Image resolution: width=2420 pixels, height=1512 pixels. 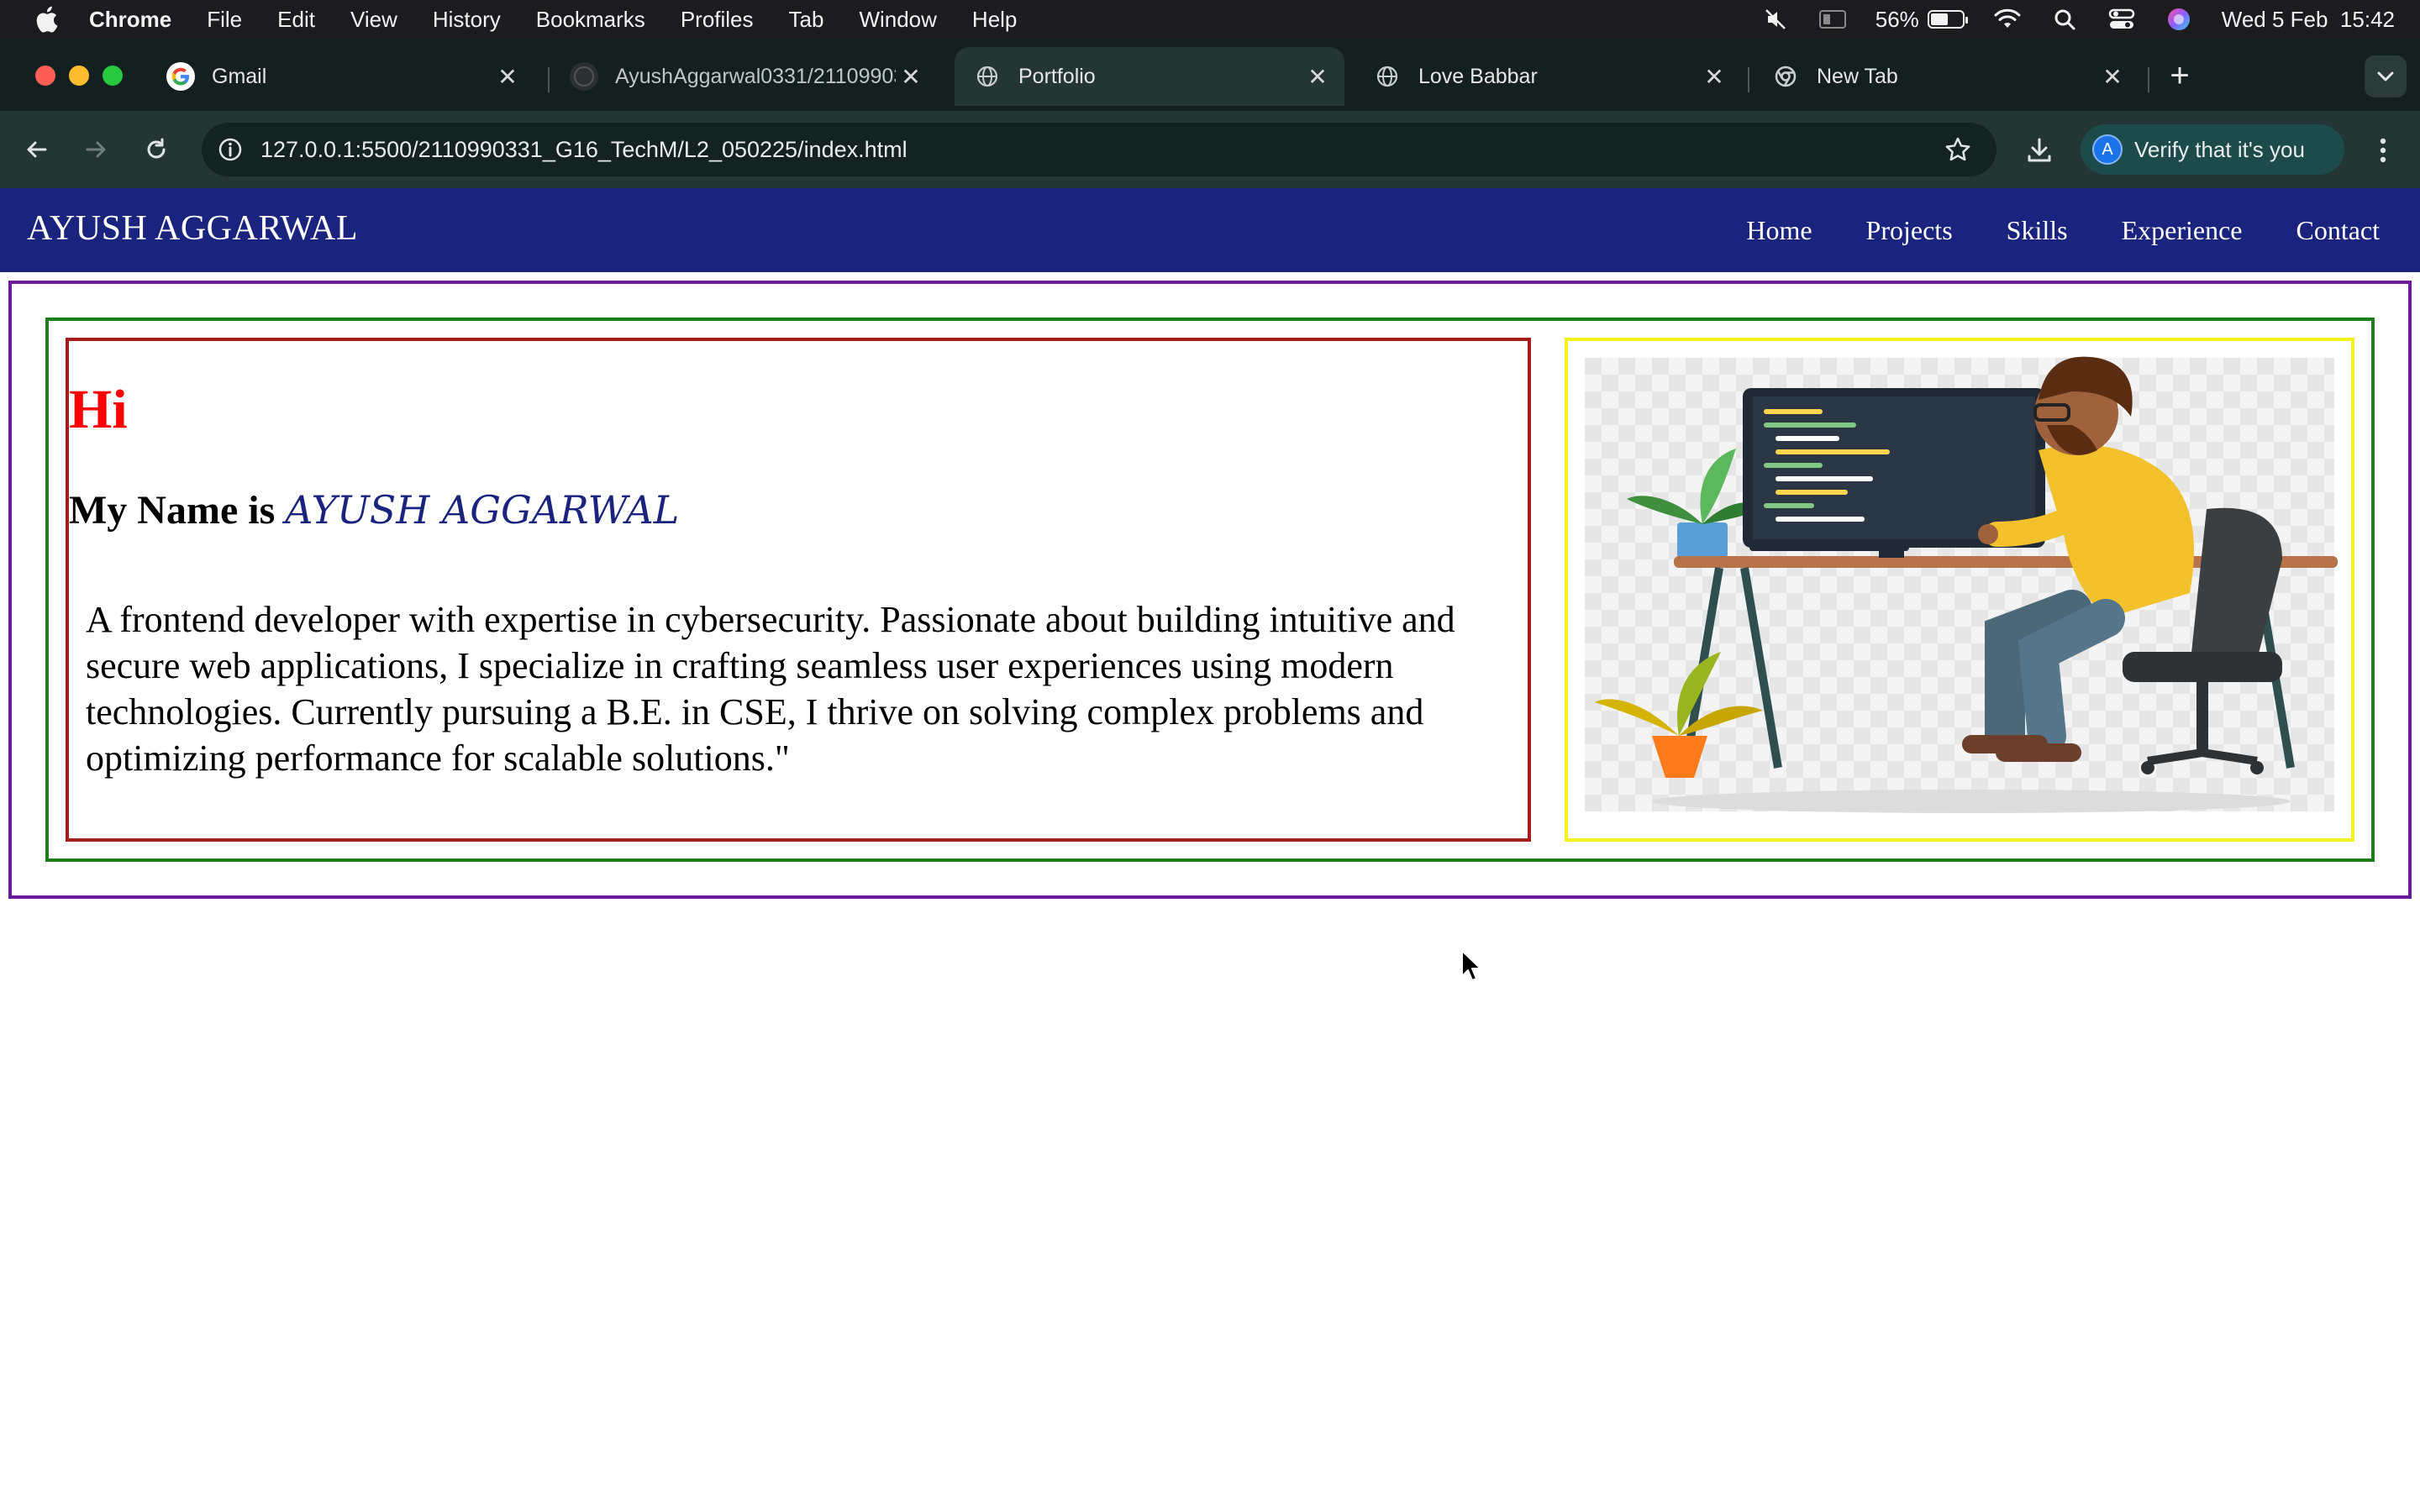 What do you see at coordinates (2179, 19) in the screenshot?
I see `siri-icon` at bounding box center [2179, 19].